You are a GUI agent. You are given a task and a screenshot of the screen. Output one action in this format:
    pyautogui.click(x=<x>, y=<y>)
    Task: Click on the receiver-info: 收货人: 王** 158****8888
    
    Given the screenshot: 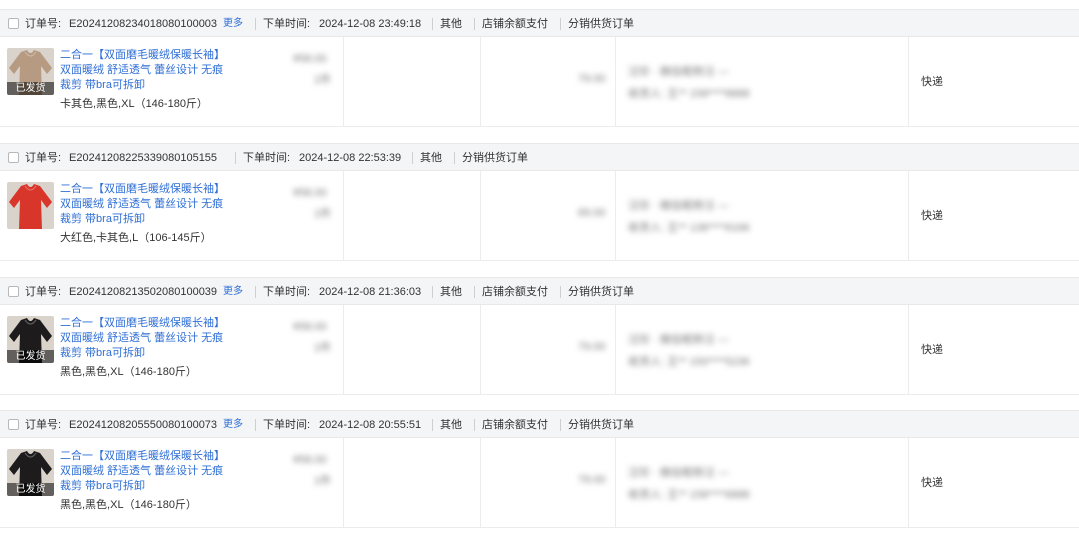 What is the action you would take?
    pyautogui.click(x=689, y=94)
    